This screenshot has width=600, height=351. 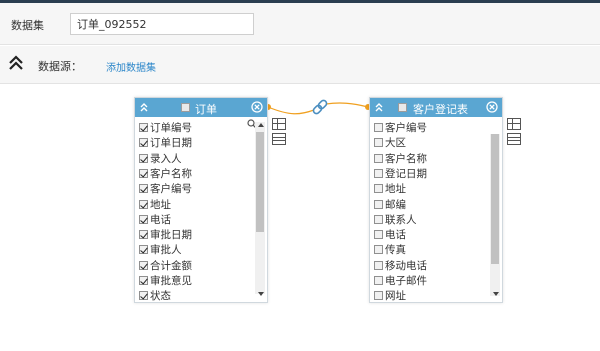 I want to click on field-label: 网址, so click(x=395, y=296).